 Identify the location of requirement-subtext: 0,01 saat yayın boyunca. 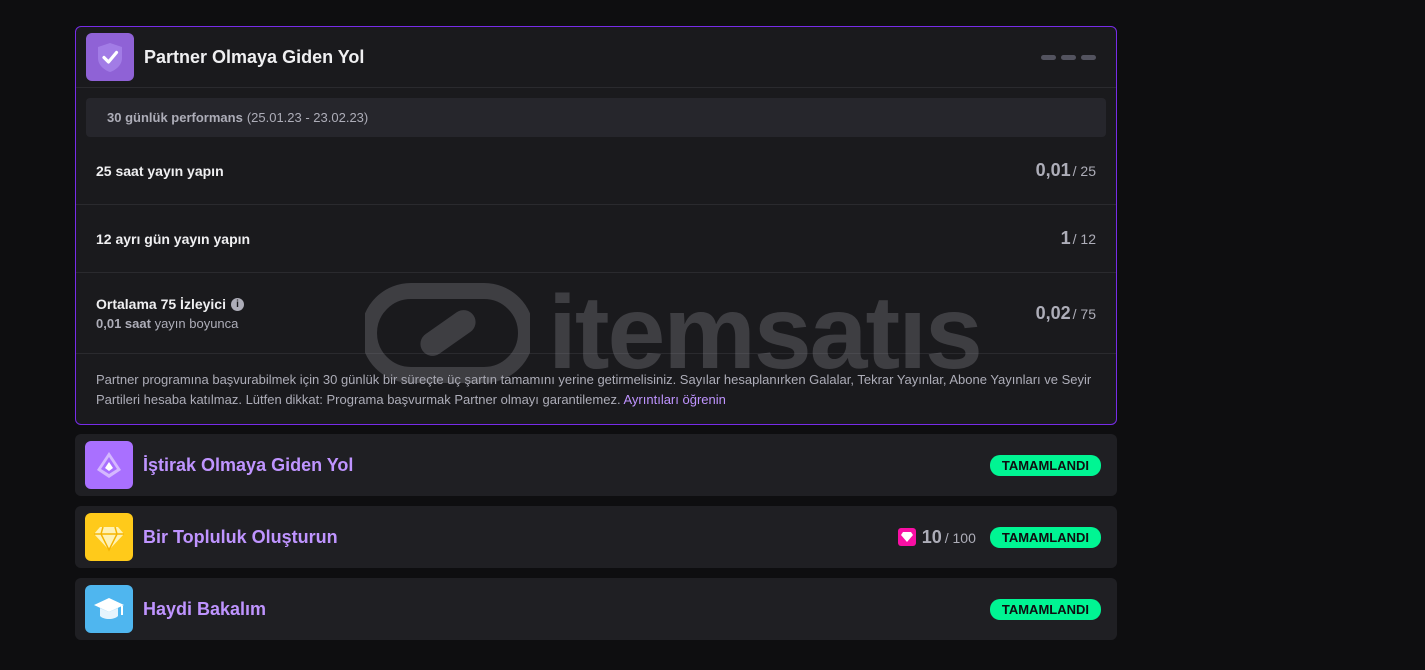
(170, 323).